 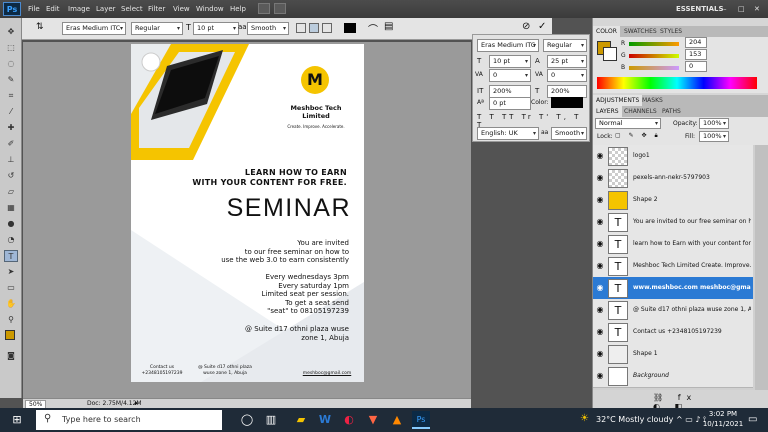 What do you see at coordinates (11, 320) in the screenshot?
I see `zoom-tool-icon: ⚲` at bounding box center [11, 320].